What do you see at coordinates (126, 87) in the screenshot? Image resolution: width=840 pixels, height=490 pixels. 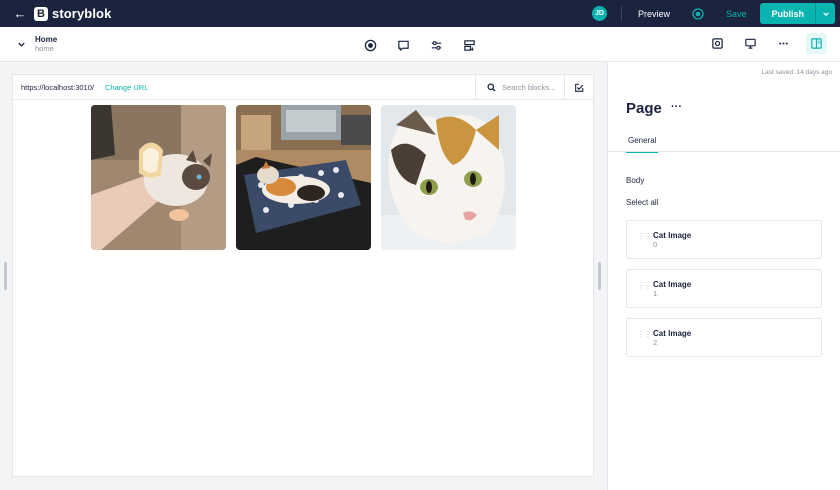 I see `change-url-link: Change URL` at bounding box center [126, 87].